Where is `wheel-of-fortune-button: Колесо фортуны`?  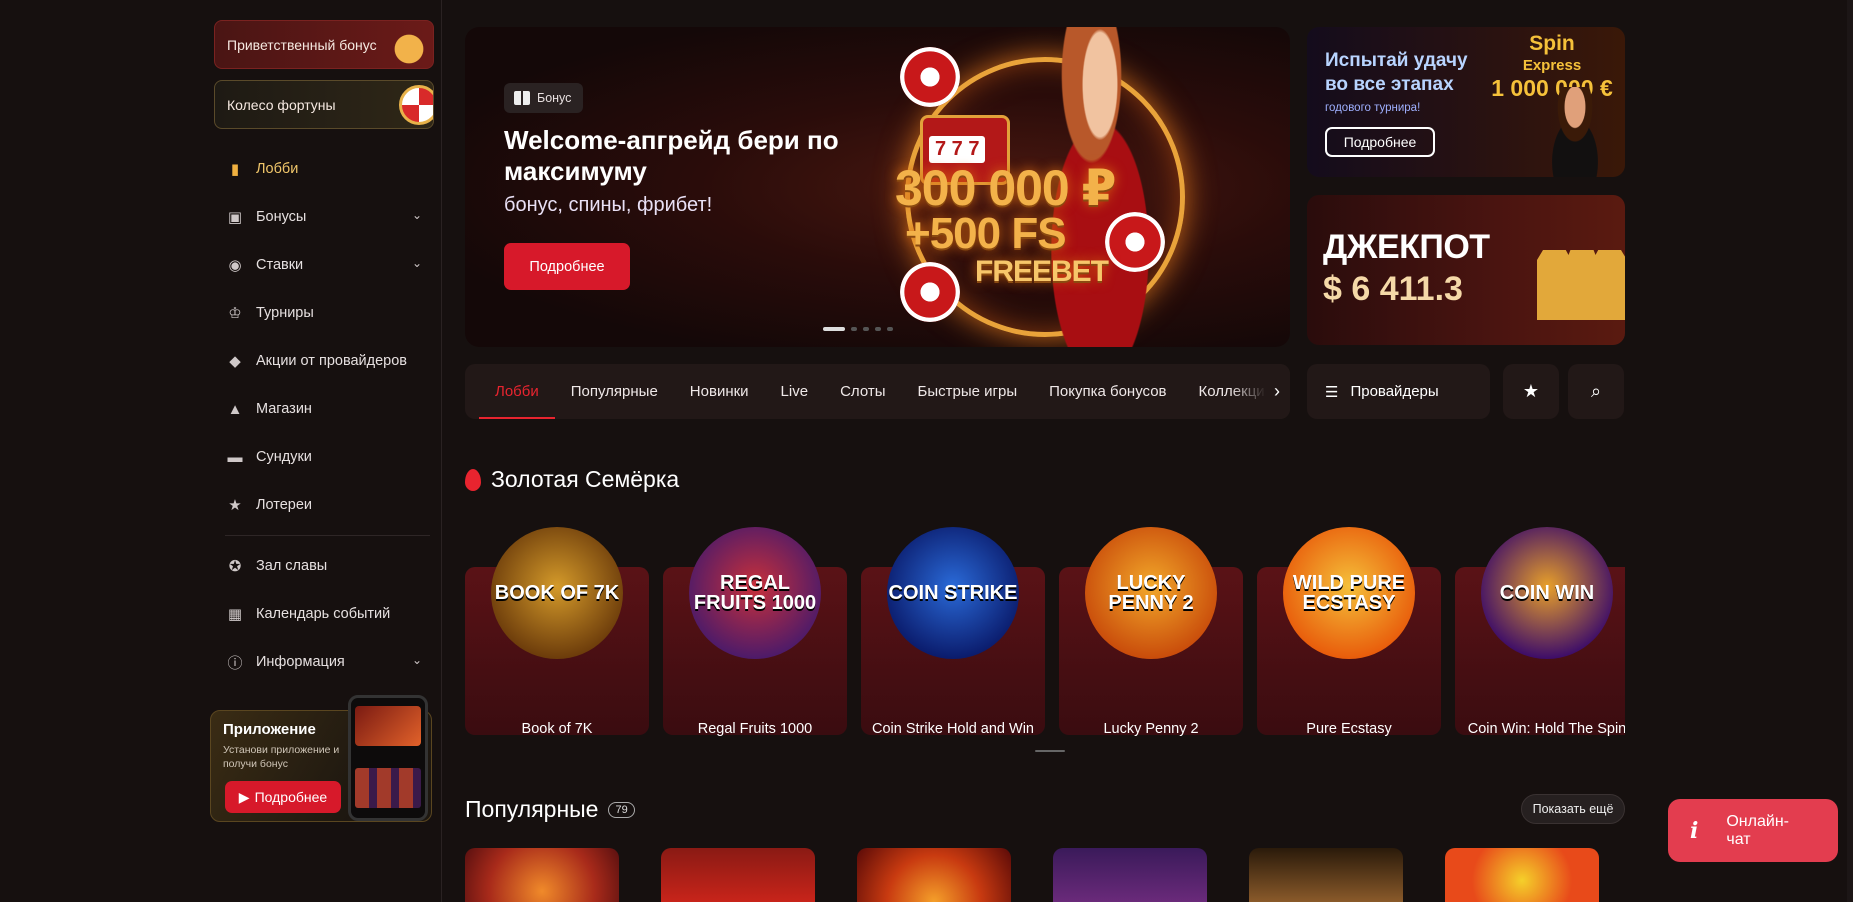 wheel-of-fortune-button: Колесо фортуны is located at coordinates (324, 104).